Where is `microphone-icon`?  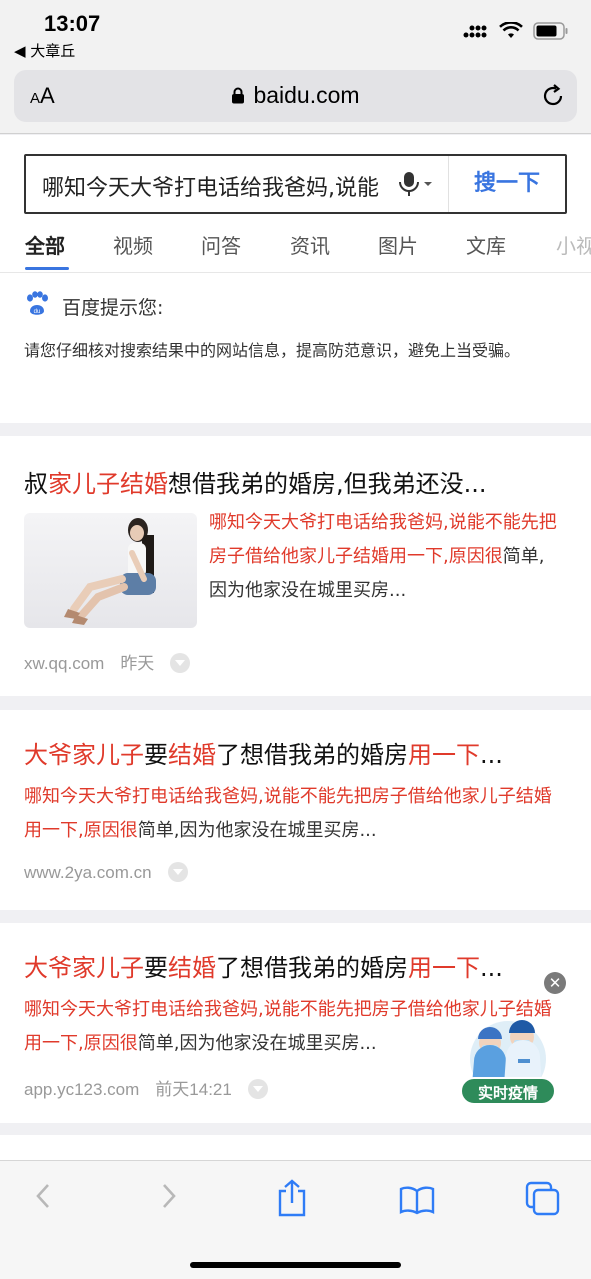
microphone-icon is located at coordinates (414, 184).